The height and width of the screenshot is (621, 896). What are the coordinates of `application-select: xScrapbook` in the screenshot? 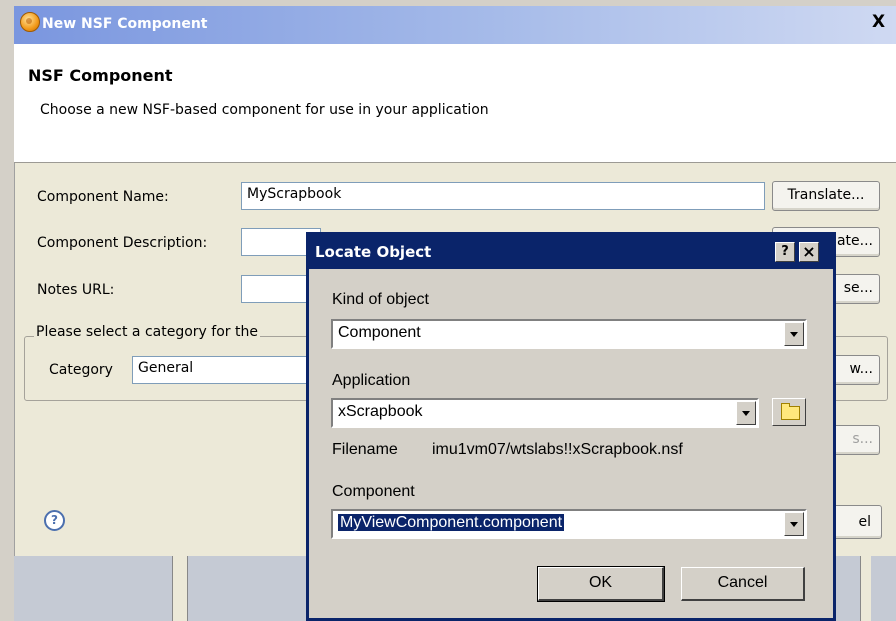 It's located at (545, 413).